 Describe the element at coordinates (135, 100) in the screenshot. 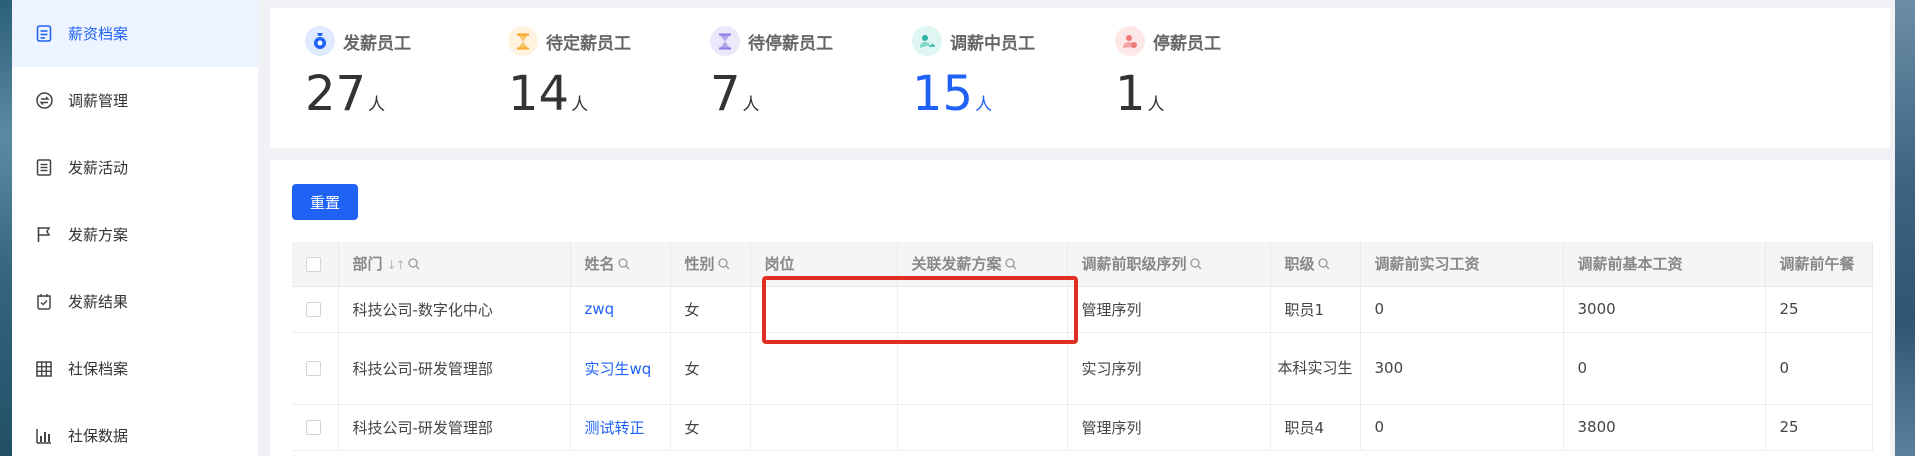

I see `sidebar-item-salary-adjust: 调薪管理` at that location.